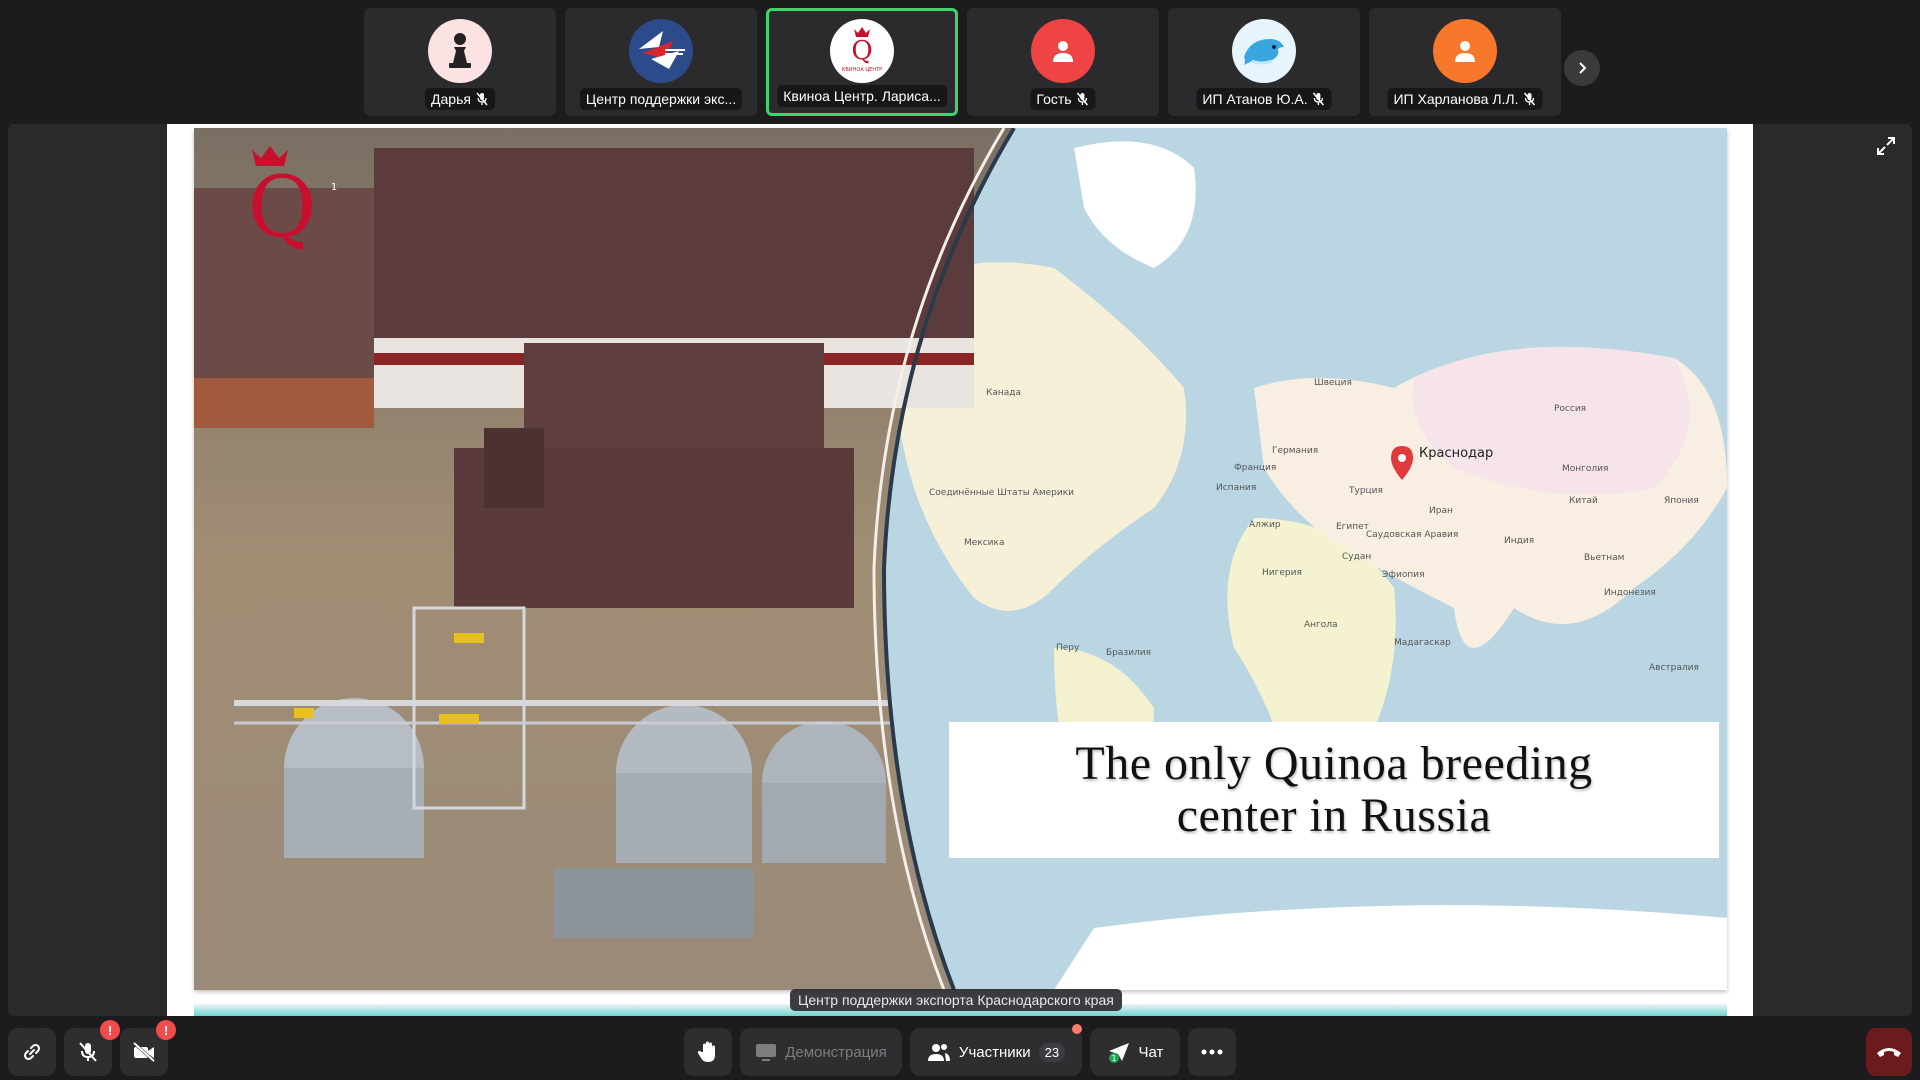  I want to click on participant-name: Дарья, so click(460, 99).